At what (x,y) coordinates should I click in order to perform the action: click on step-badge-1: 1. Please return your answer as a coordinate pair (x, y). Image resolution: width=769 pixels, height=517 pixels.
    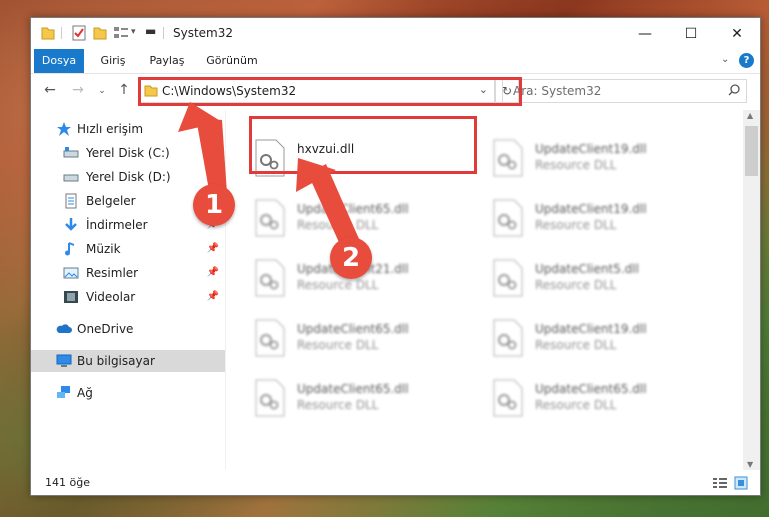
    Looking at the image, I should click on (214, 205).